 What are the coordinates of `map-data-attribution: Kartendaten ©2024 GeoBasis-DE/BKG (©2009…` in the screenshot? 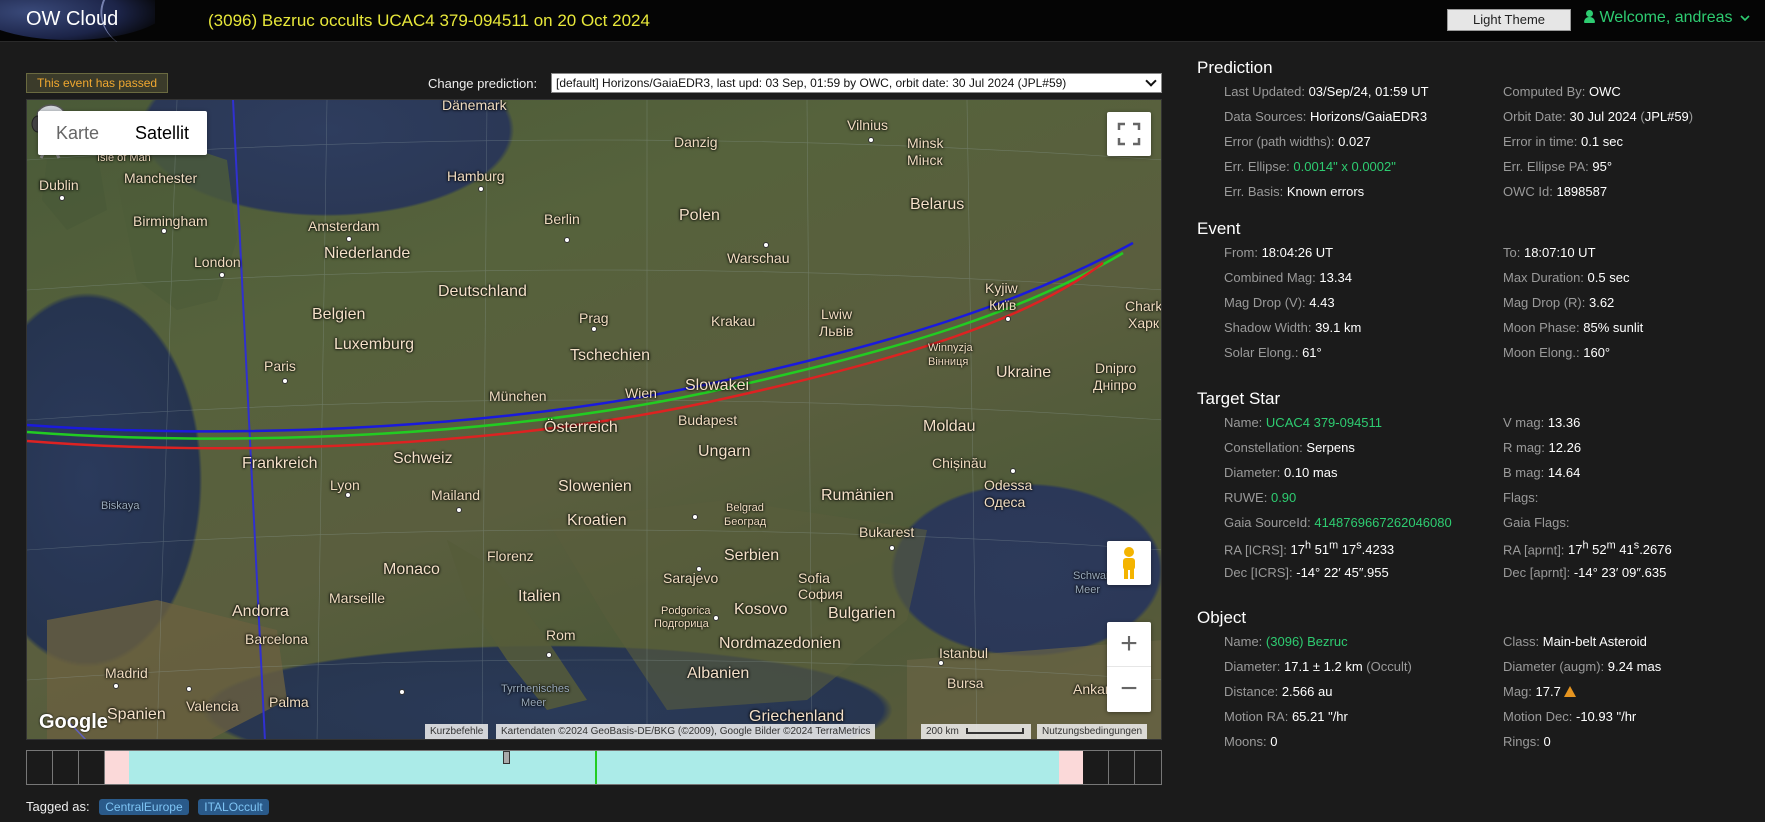 It's located at (686, 731).